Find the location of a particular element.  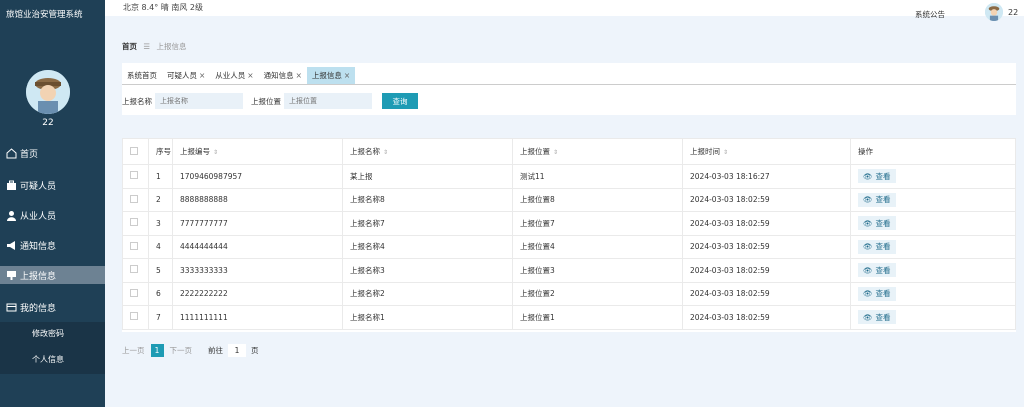

sidebar-item-label: 可疑人员 is located at coordinates (38, 186).